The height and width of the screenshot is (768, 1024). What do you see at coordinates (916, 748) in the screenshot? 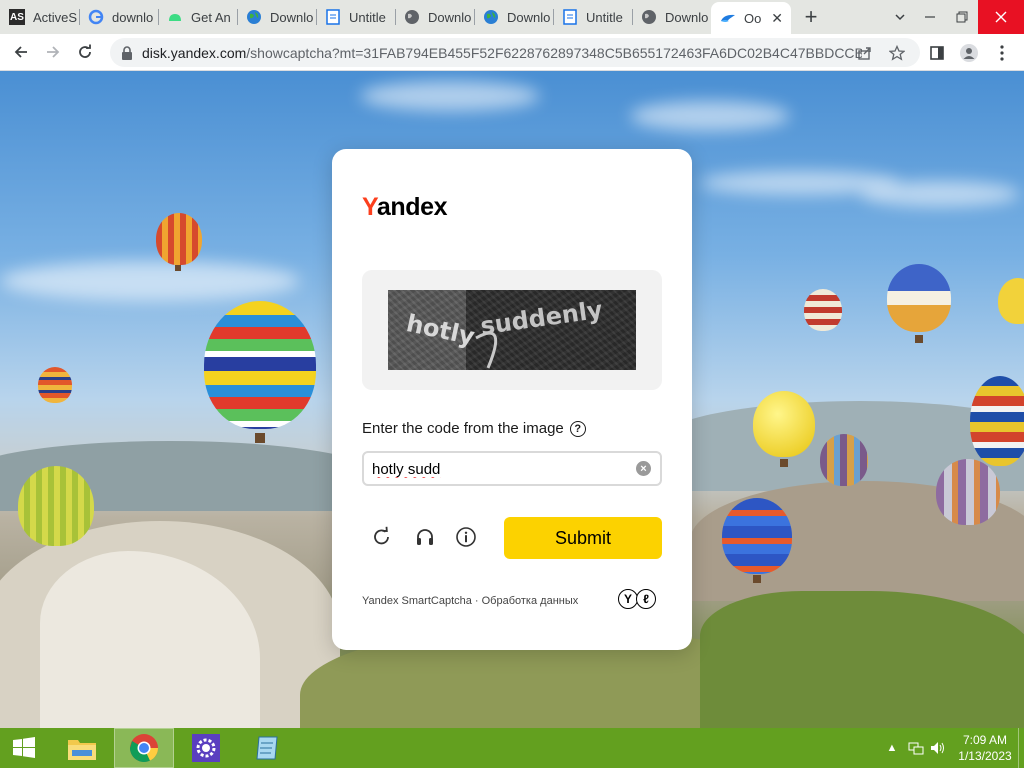
I see `network-icon` at bounding box center [916, 748].